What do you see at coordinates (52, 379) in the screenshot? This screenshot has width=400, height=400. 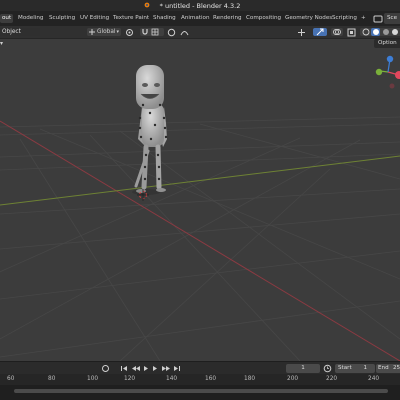 I see `ruler-tick-label: 80` at bounding box center [52, 379].